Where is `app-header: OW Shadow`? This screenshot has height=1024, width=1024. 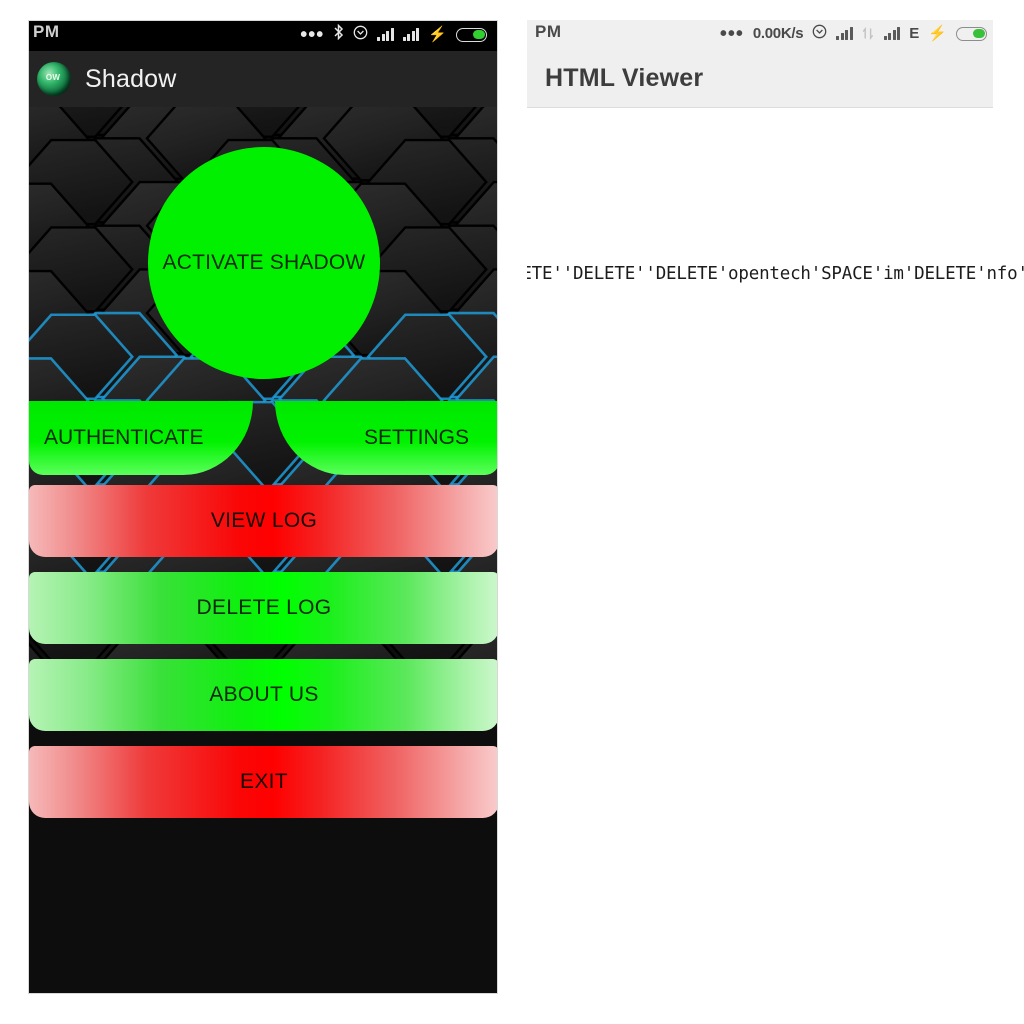
app-header: OW Shadow is located at coordinates (263, 79).